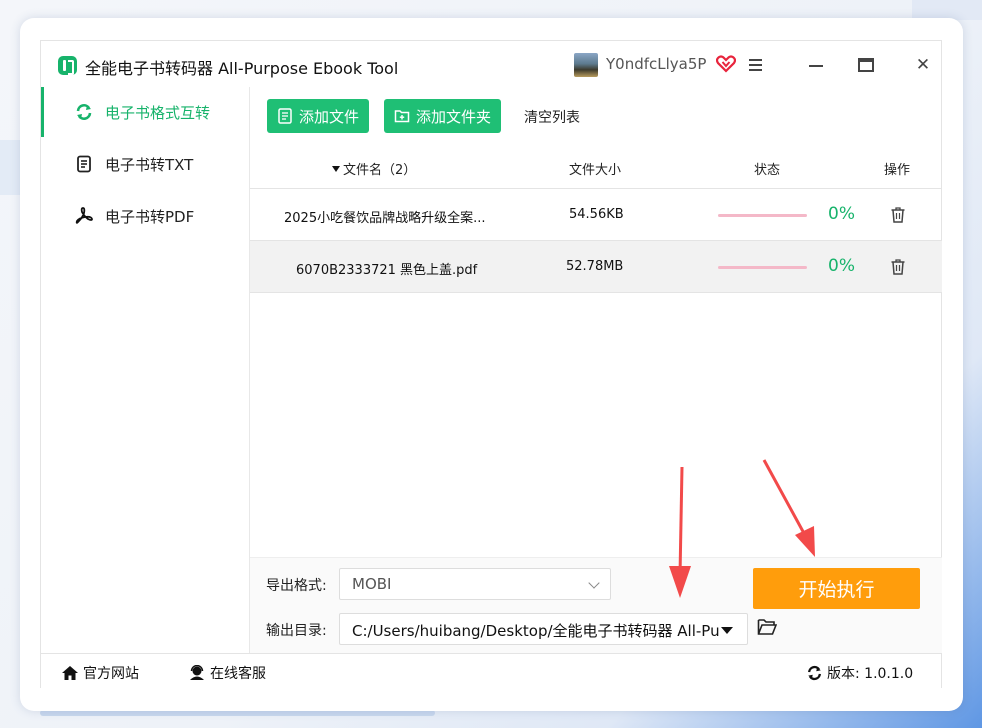 The height and width of the screenshot is (728, 982). Describe the element at coordinates (111, 674) in the screenshot. I see `website-label: 官方网站` at that location.